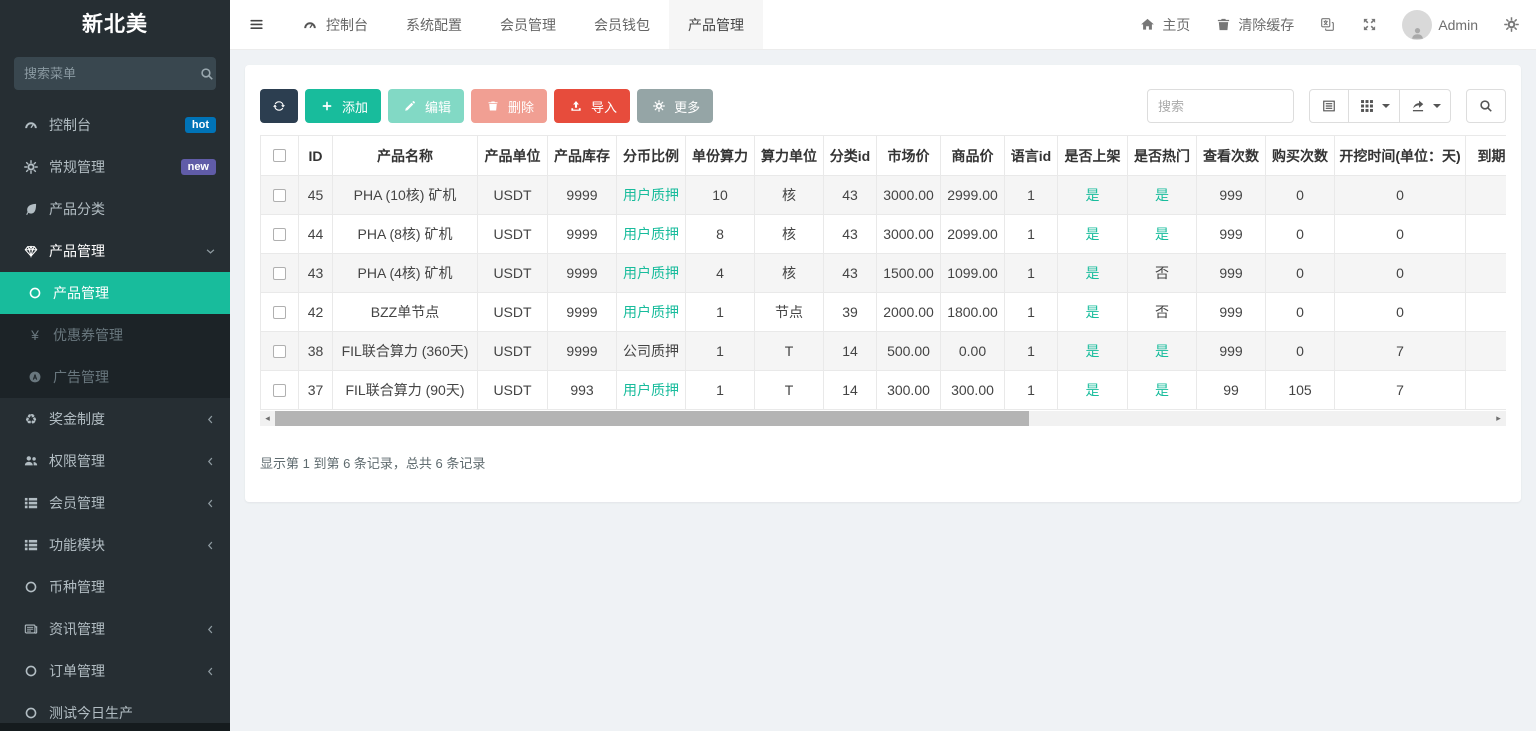  What do you see at coordinates (115, 503) in the screenshot?
I see `sidebar-item-member-manage: 会员管理` at bounding box center [115, 503].